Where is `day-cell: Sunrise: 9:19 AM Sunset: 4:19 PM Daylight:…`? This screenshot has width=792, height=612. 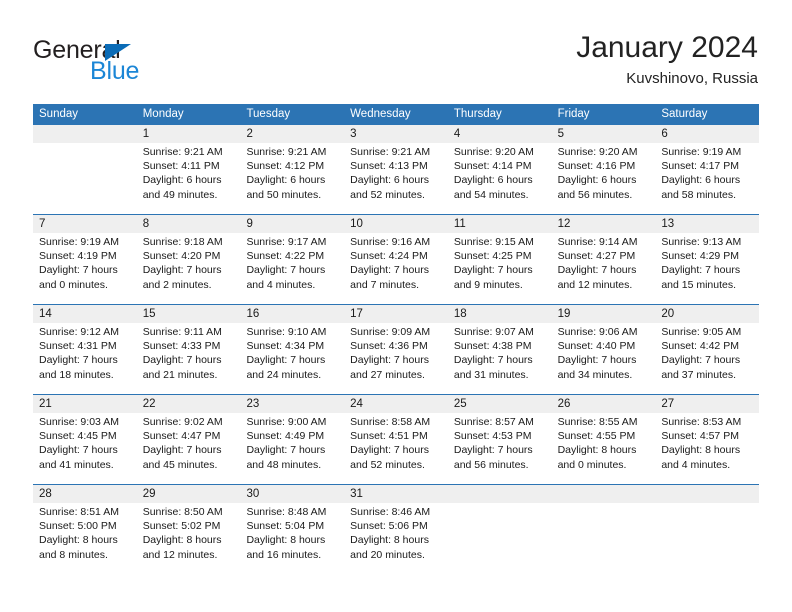
day-cell: Sunrise: 9:19 AM Sunset: 4:19 PM Daylight:… is located at coordinates (85, 268).